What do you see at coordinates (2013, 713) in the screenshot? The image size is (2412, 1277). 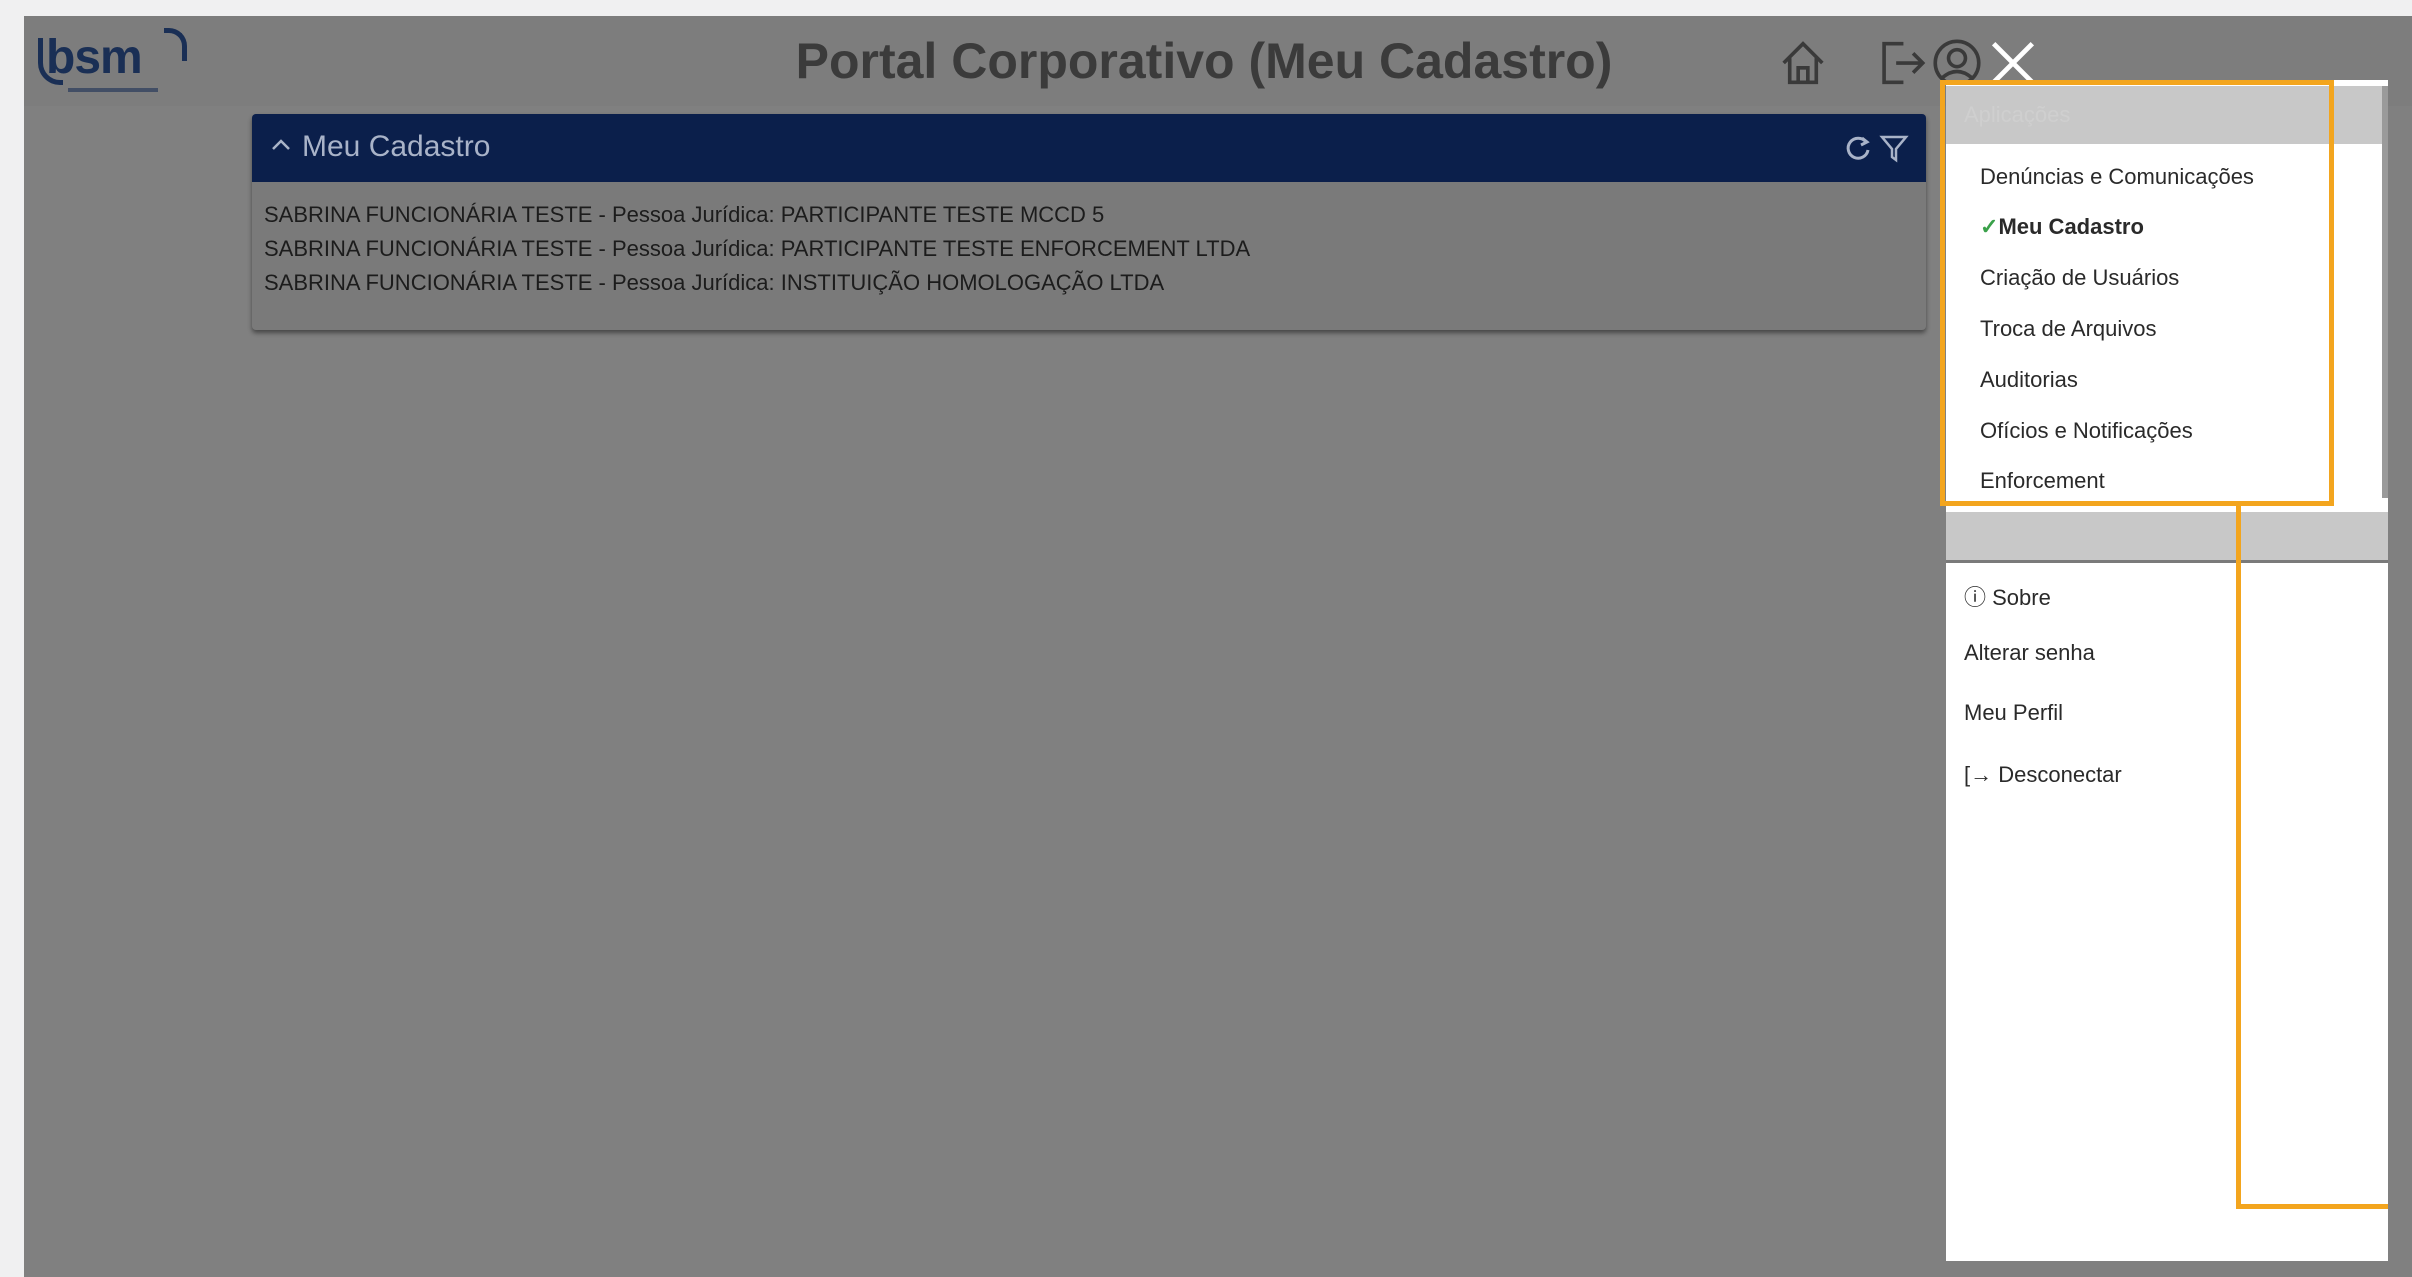 I see `meu-perfil-link: Meu Perfil` at bounding box center [2013, 713].